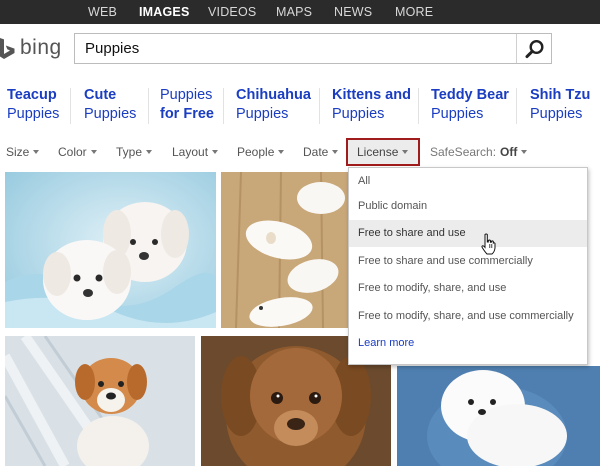  I want to click on color-filter-label: Color, so click(72, 152).